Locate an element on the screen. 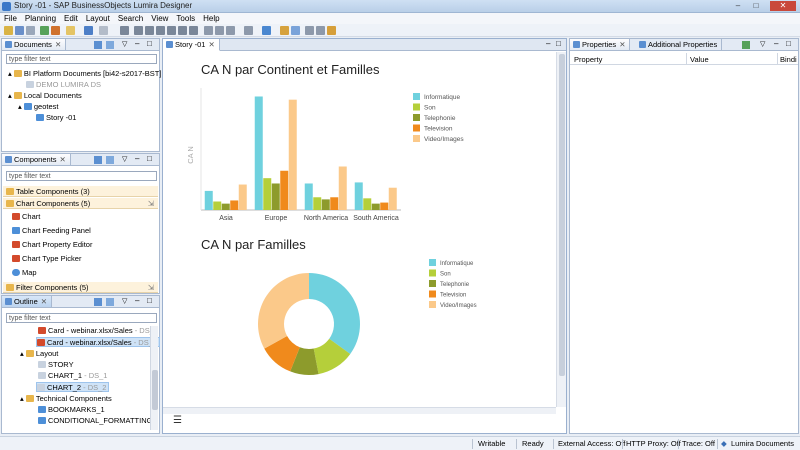  component-chart-feeding-panel: Chart Feeding Panel is located at coordinates (51, 231).